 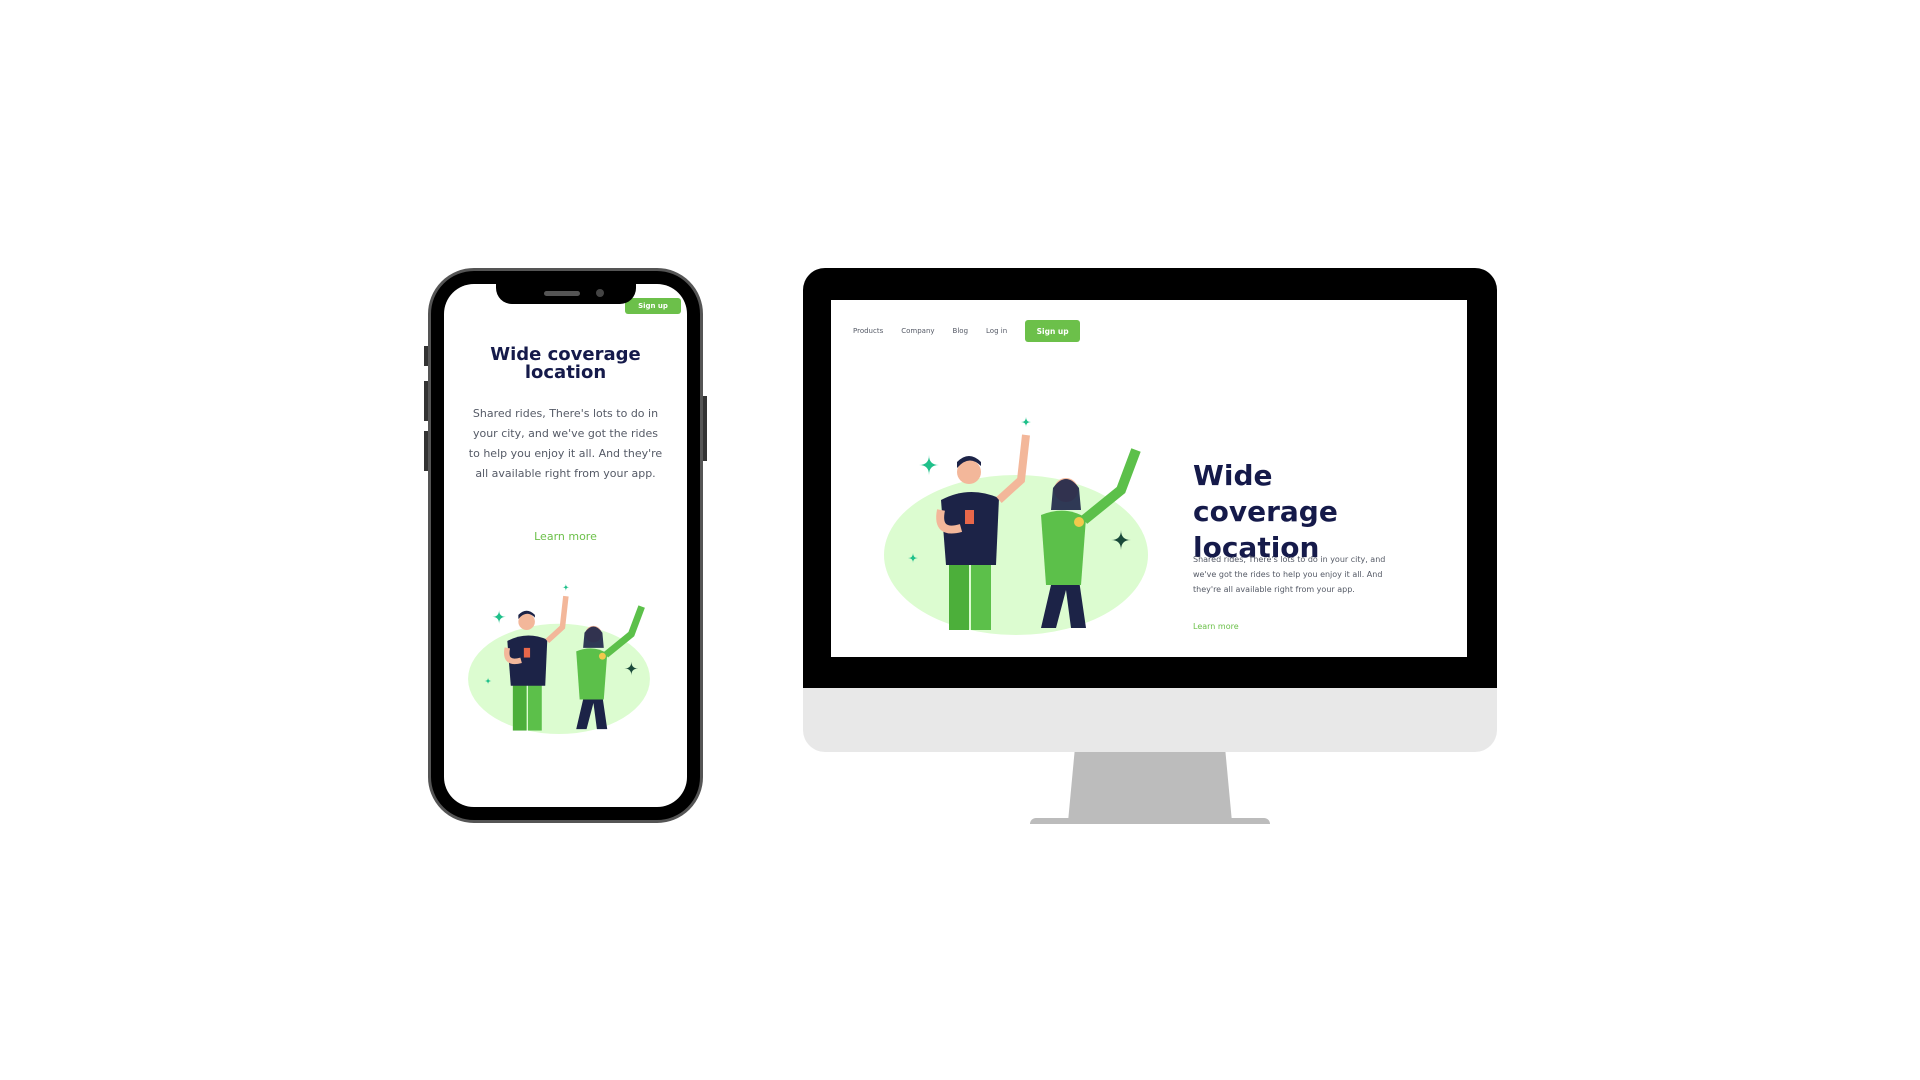 What do you see at coordinates (960, 331) in the screenshot?
I see `nav-blog: Blog` at bounding box center [960, 331].